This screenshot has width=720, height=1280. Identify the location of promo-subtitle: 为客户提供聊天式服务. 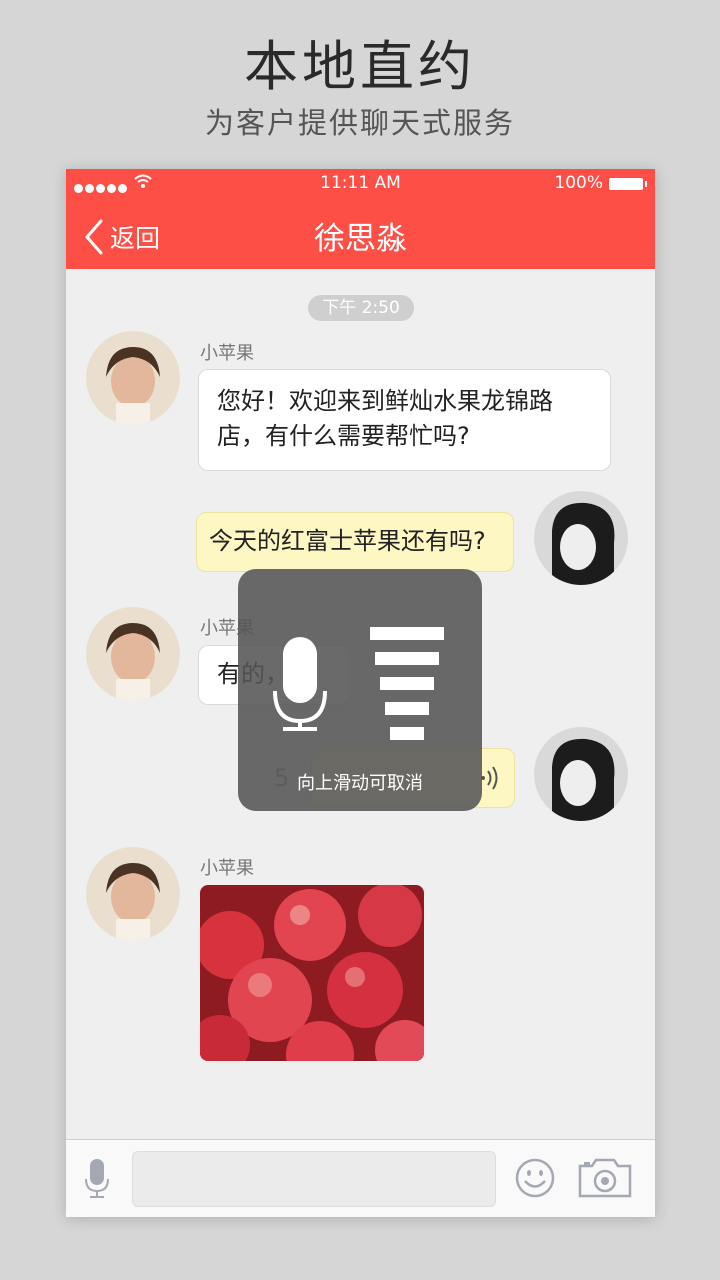
(359, 123).